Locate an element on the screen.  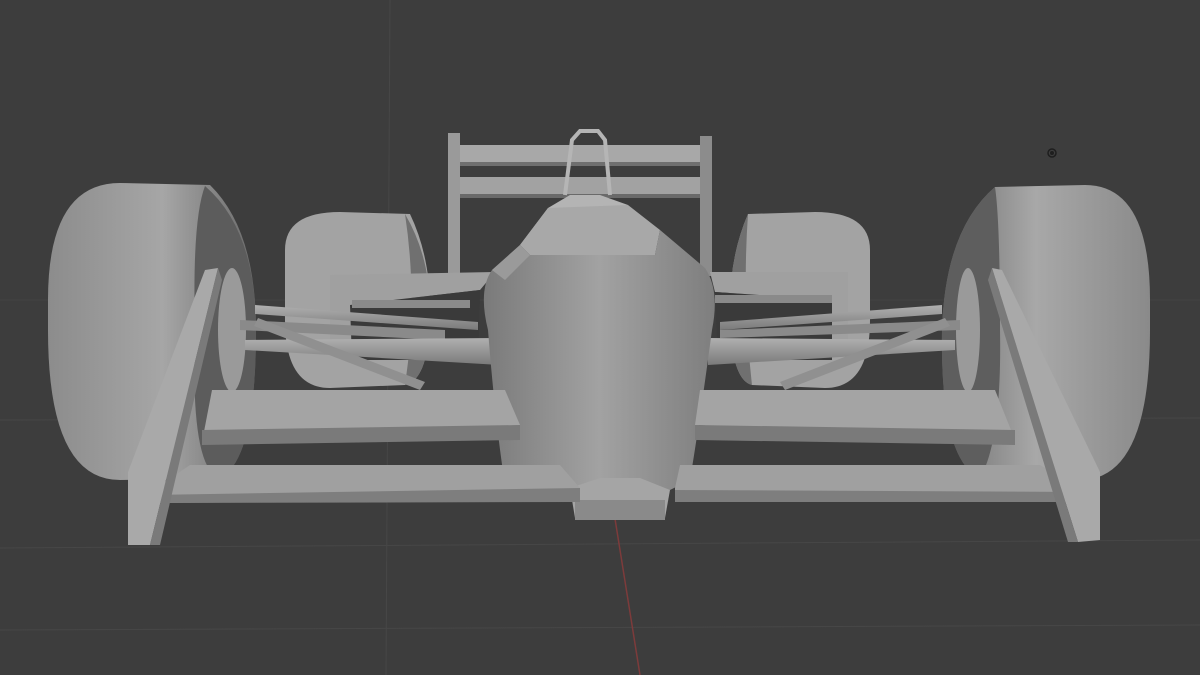
x-axis-line is located at coordinates (626, 587).